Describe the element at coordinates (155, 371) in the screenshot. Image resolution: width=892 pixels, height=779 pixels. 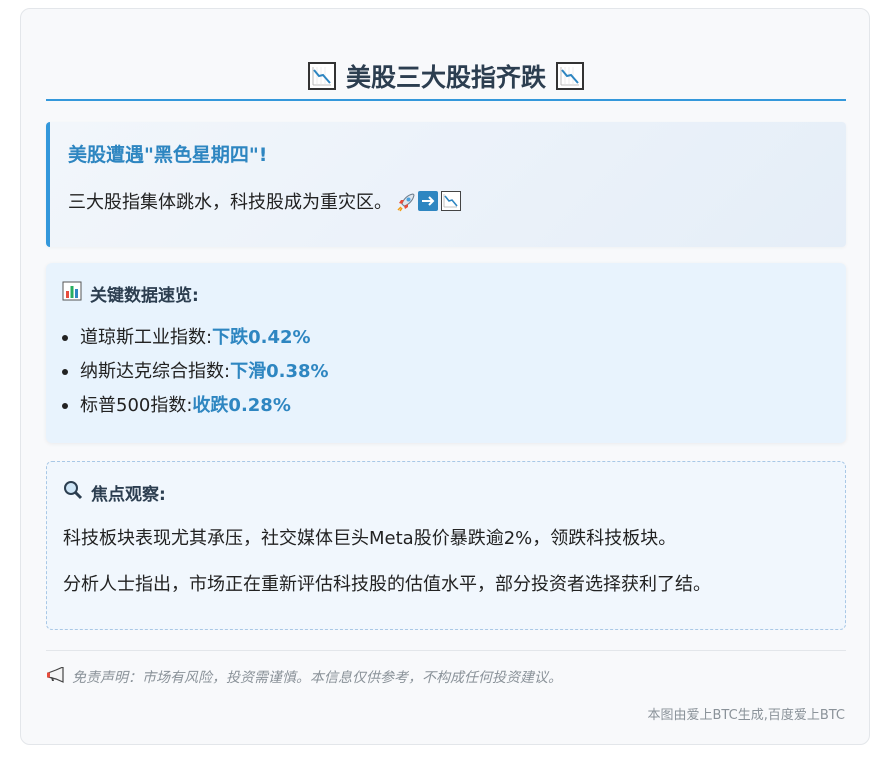
I see `item-label: 纳斯达克综合指数:` at that location.